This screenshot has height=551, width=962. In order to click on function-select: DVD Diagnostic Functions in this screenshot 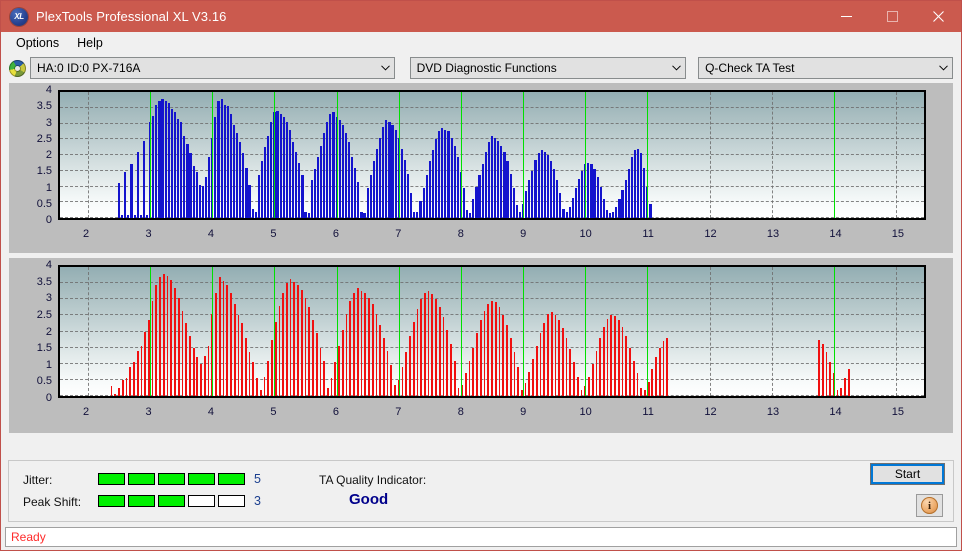, I will do `click(548, 68)`.